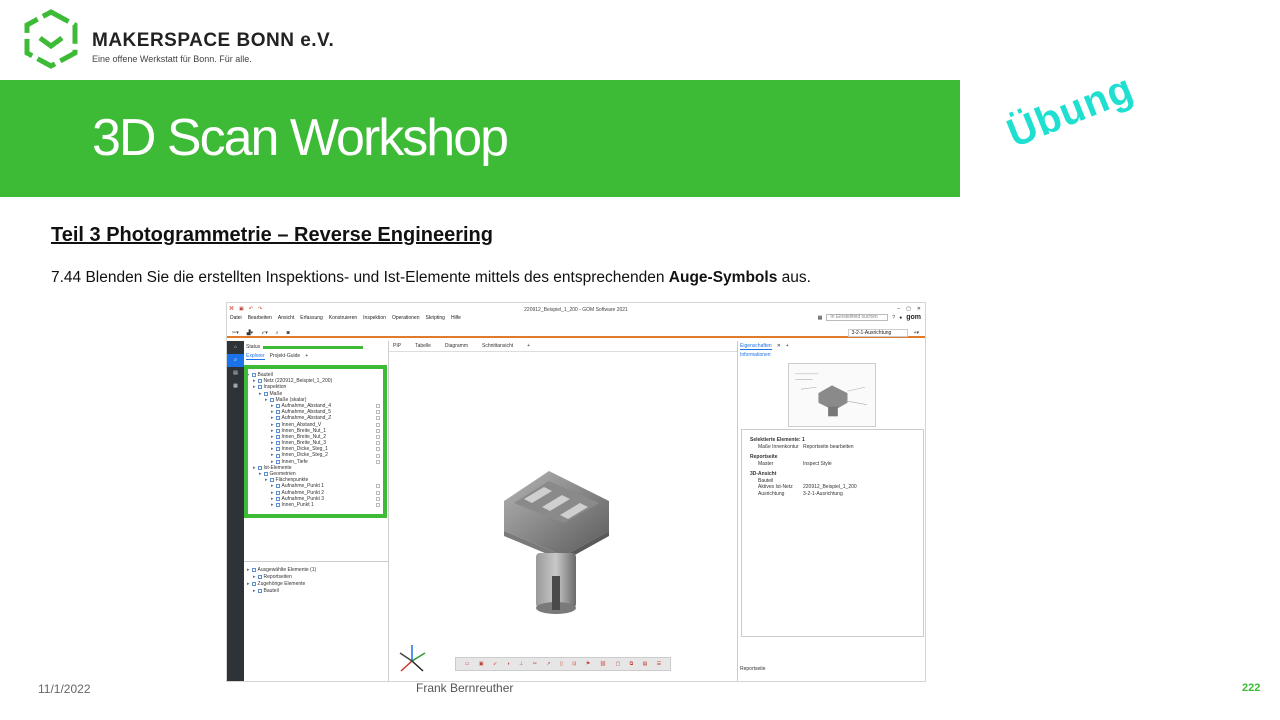 The width and height of the screenshot is (1280, 720). Describe the element at coordinates (235, 347) in the screenshot. I see `home-icon: ⌂` at that location.